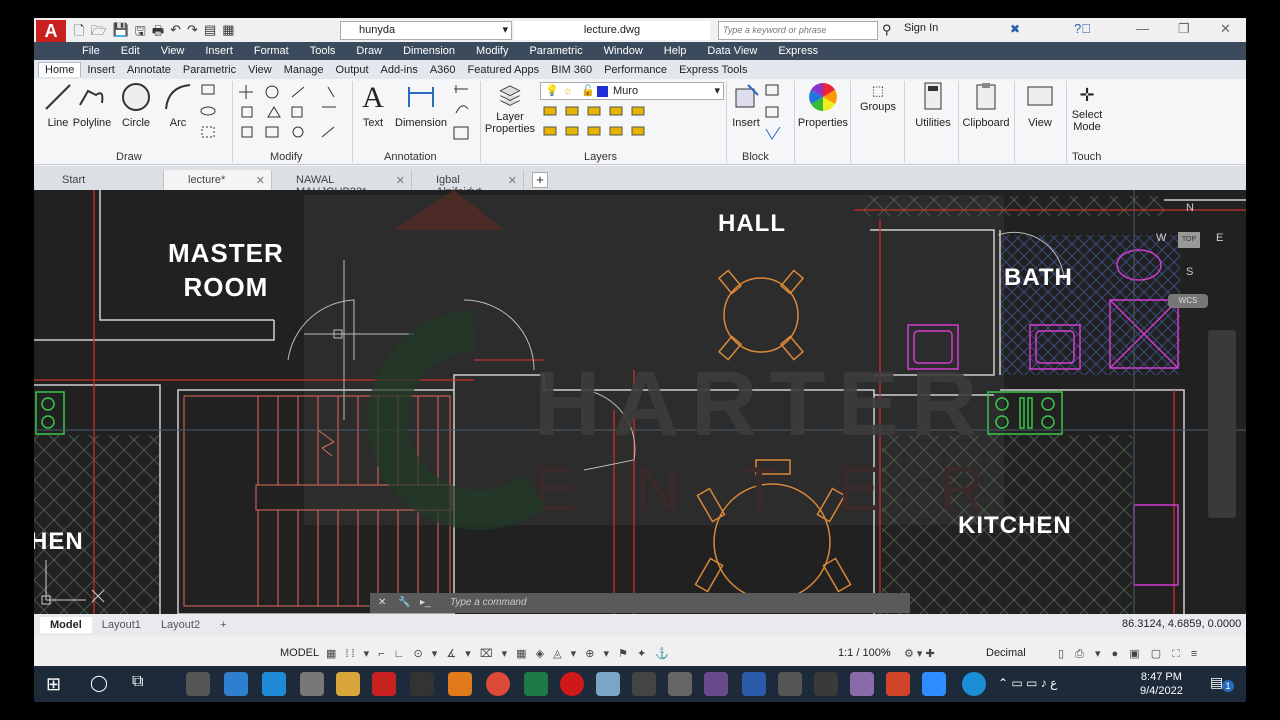 The width and height of the screenshot is (1280, 720). What do you see at coordinates (540, 180) in the screenshot?
I see `new-tab-button: +` at bounding box center [540, 180].